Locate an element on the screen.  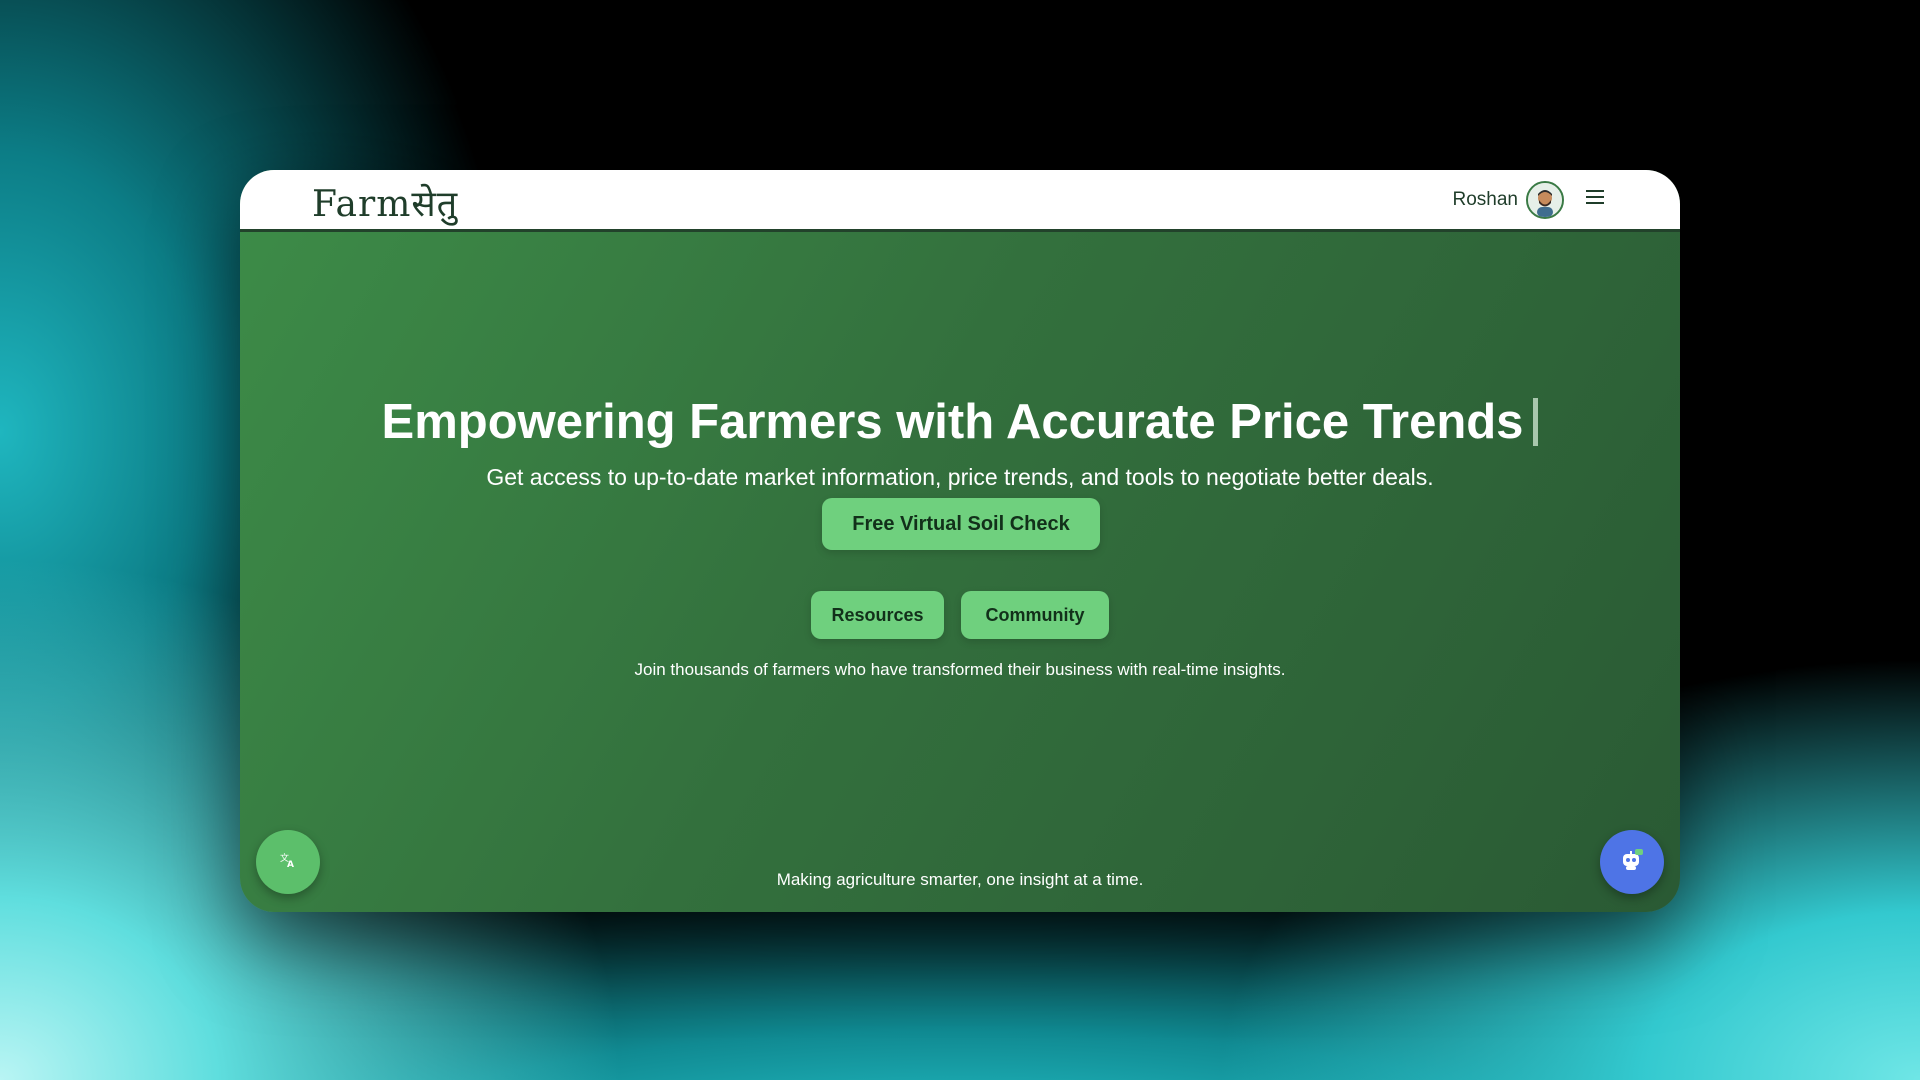
resources-button: Resources is located at coordinates (877, 615).